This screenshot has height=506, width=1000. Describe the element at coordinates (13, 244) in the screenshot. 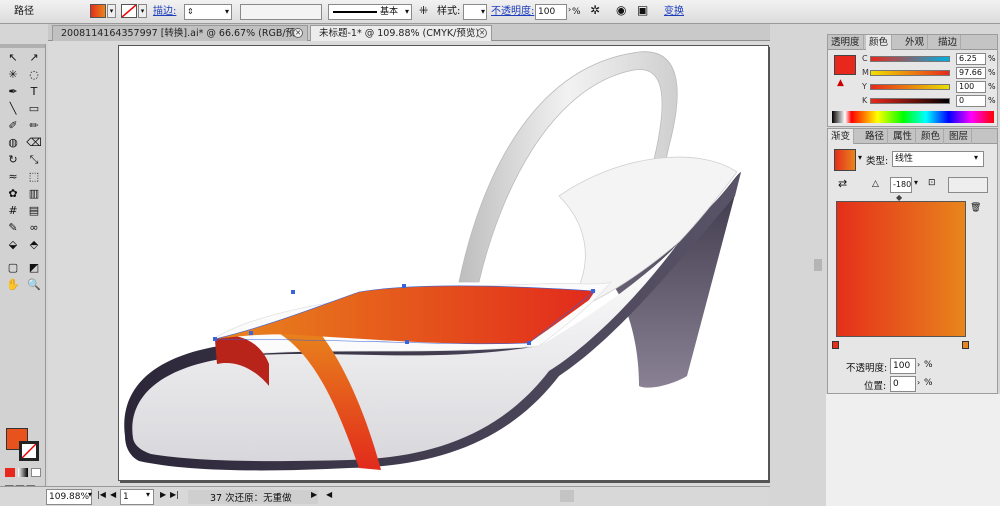

I see `live-paint-icon: ⬙` at that location.